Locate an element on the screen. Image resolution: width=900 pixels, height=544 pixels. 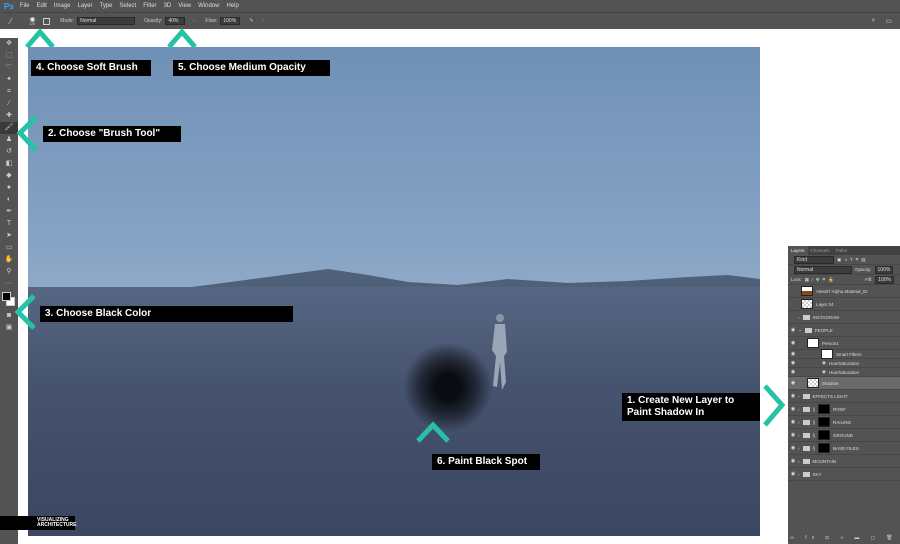
opacity-field: 40% is located at coordinates (175, 21).